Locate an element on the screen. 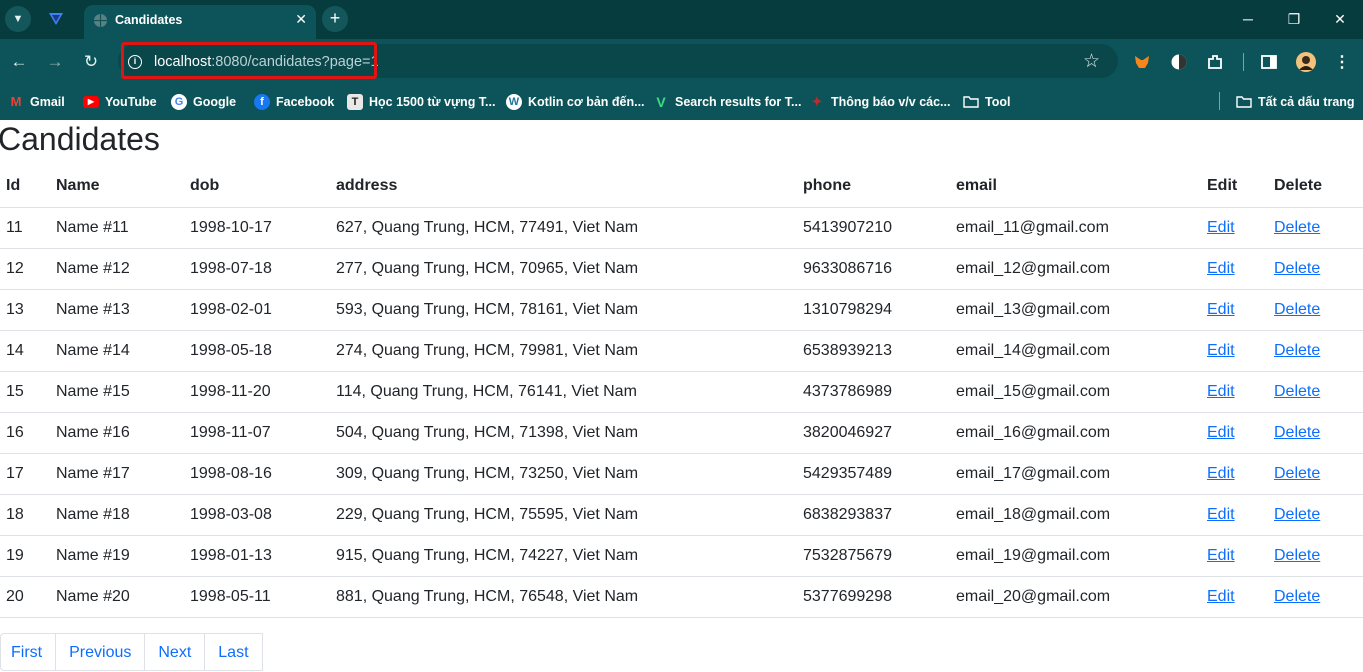 The image size is (1363, 672). bookmark-star-icon: ☆ is located at coordinates (1091, 61).